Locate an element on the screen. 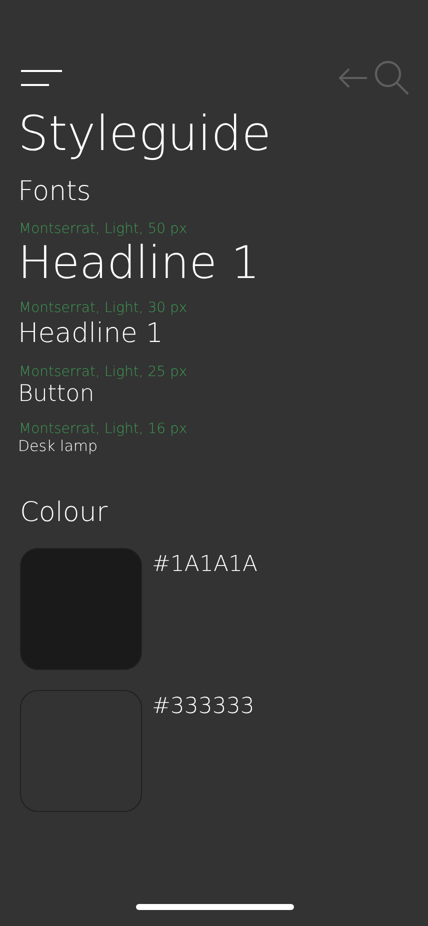 Image resolution: width=428 pixels, height=926 pixels. font-spec-caption: Montserrat, Light, 25 px is located at coordinates (103, 372).